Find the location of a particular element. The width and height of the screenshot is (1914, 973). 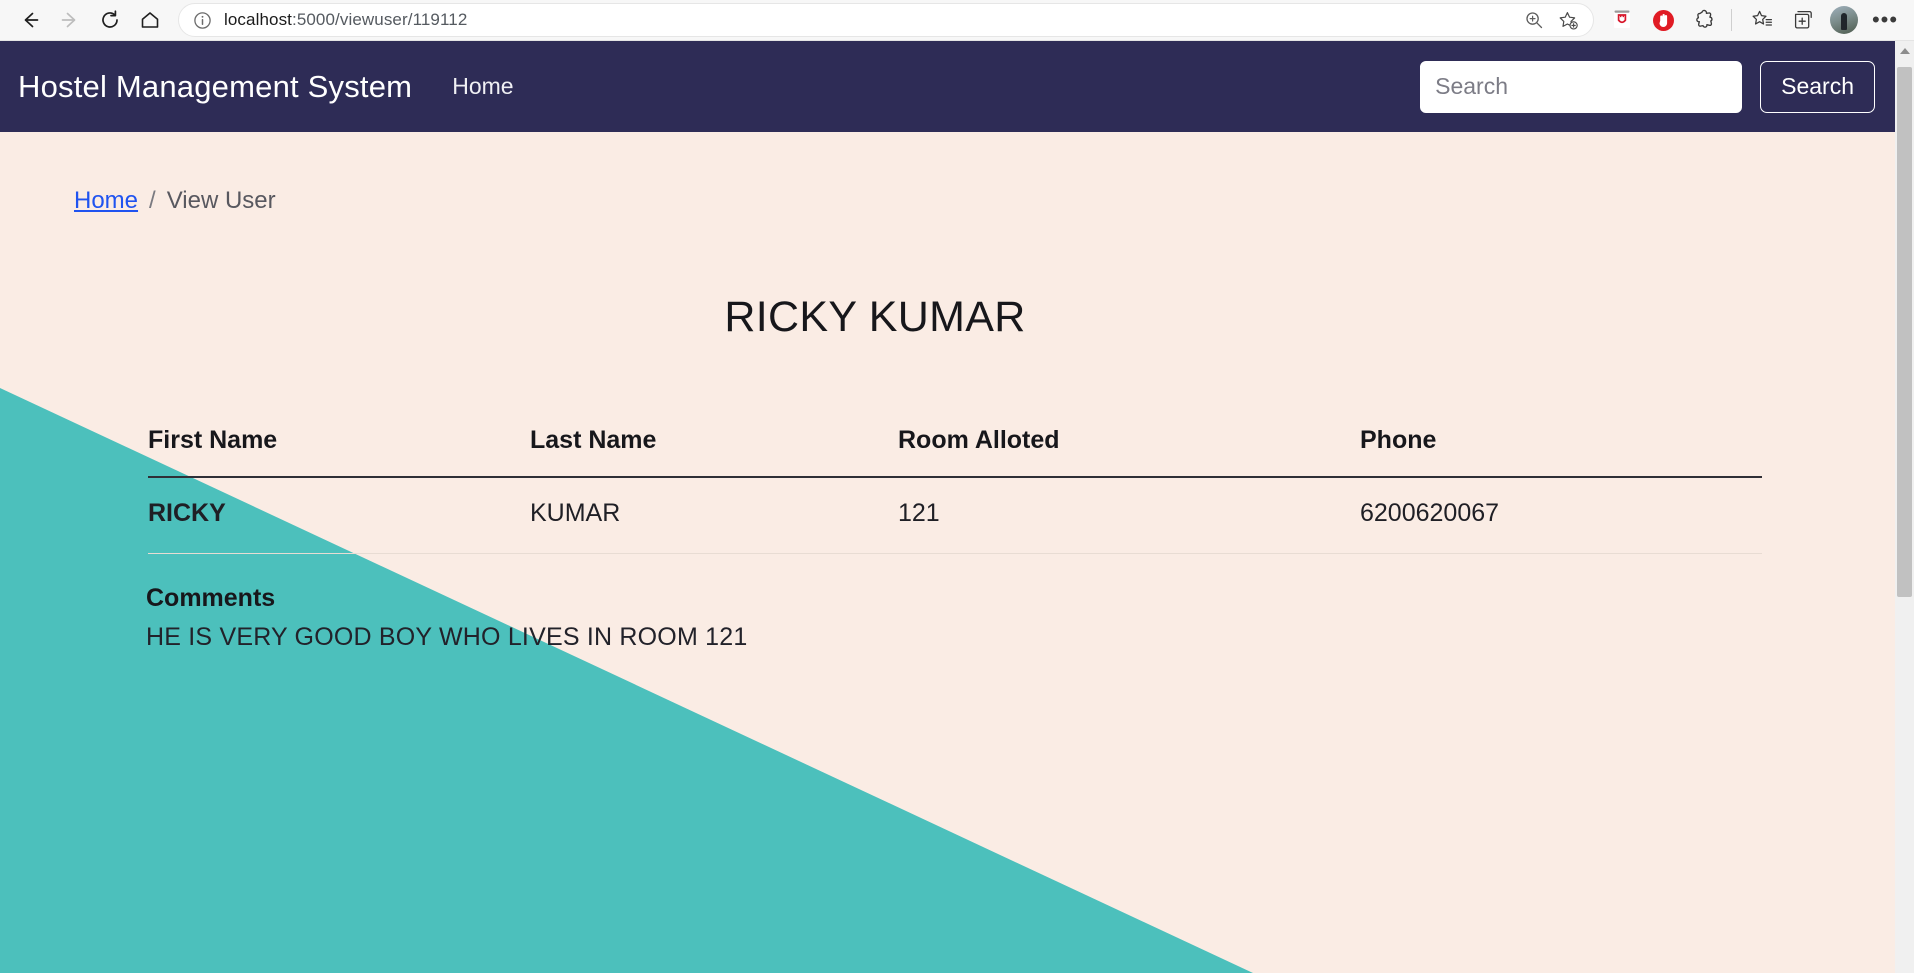

add-favorite-button is located at coordinates (1568, 20).